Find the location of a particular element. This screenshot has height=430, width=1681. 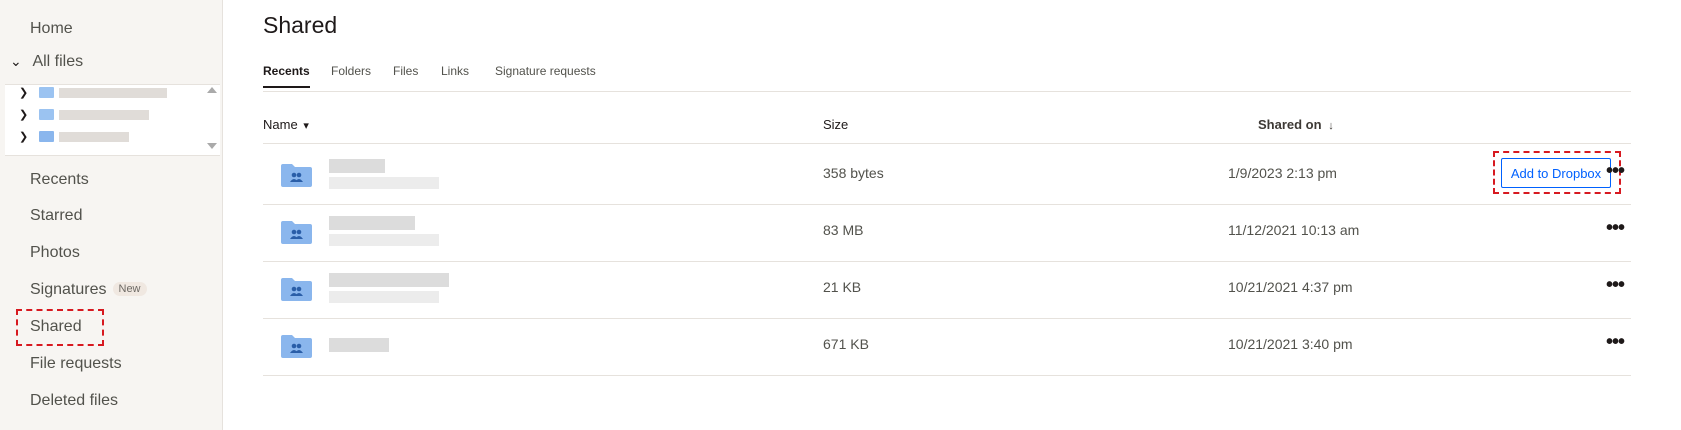

column-header-shared-on: Shared on ↓ is located at coordinates (1296, 124).